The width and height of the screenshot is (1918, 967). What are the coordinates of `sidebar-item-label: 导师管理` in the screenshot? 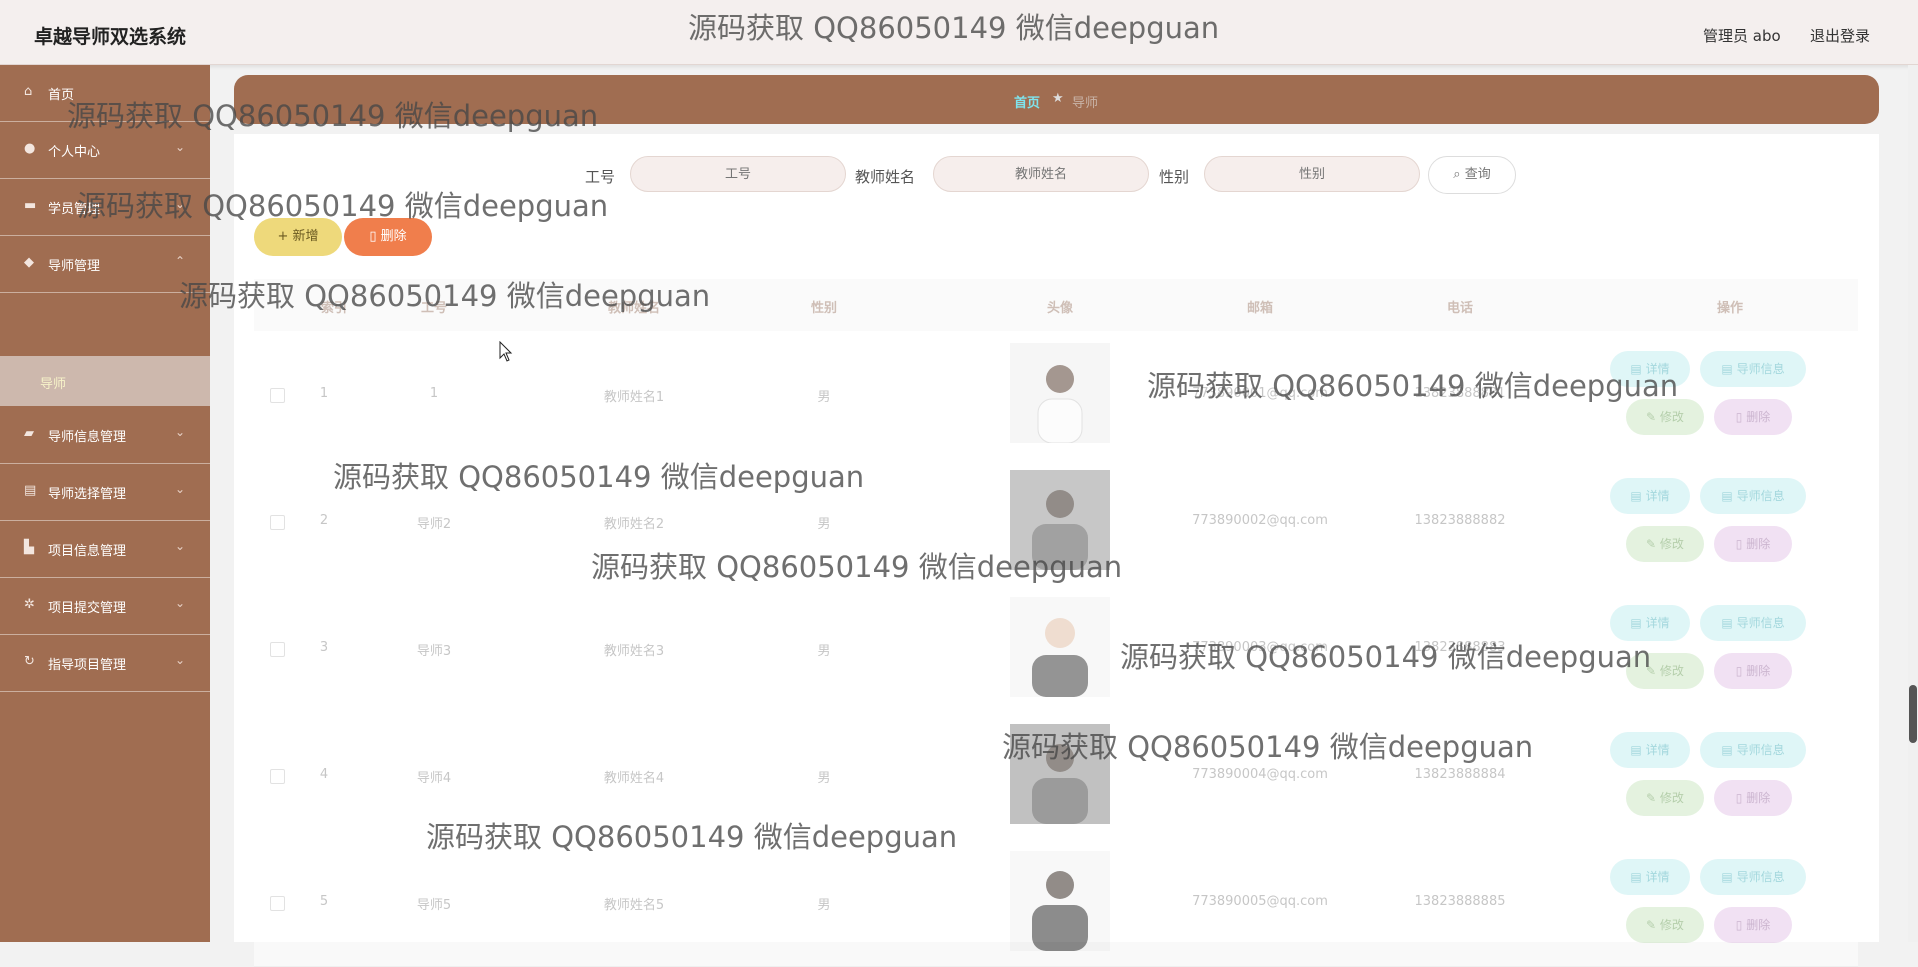 It's located at (74, 266).